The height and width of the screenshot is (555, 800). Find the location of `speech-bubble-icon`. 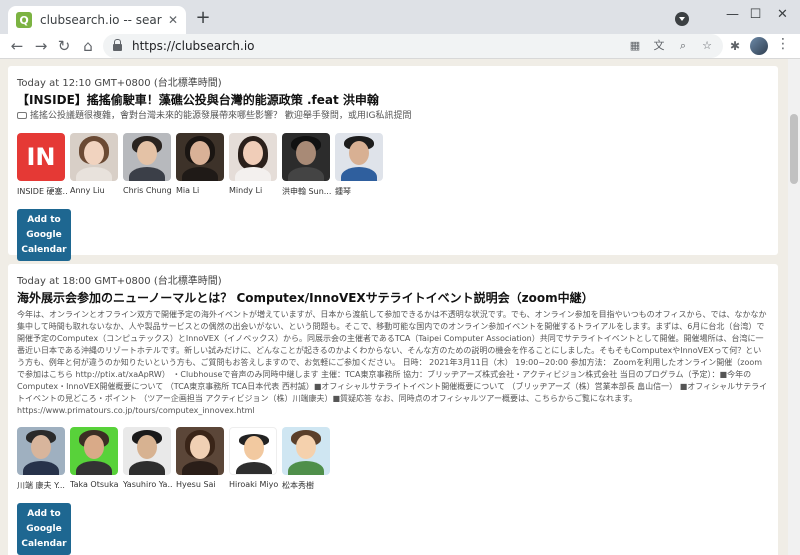

speech-bubble-icon is located at coordinates (22, 115).